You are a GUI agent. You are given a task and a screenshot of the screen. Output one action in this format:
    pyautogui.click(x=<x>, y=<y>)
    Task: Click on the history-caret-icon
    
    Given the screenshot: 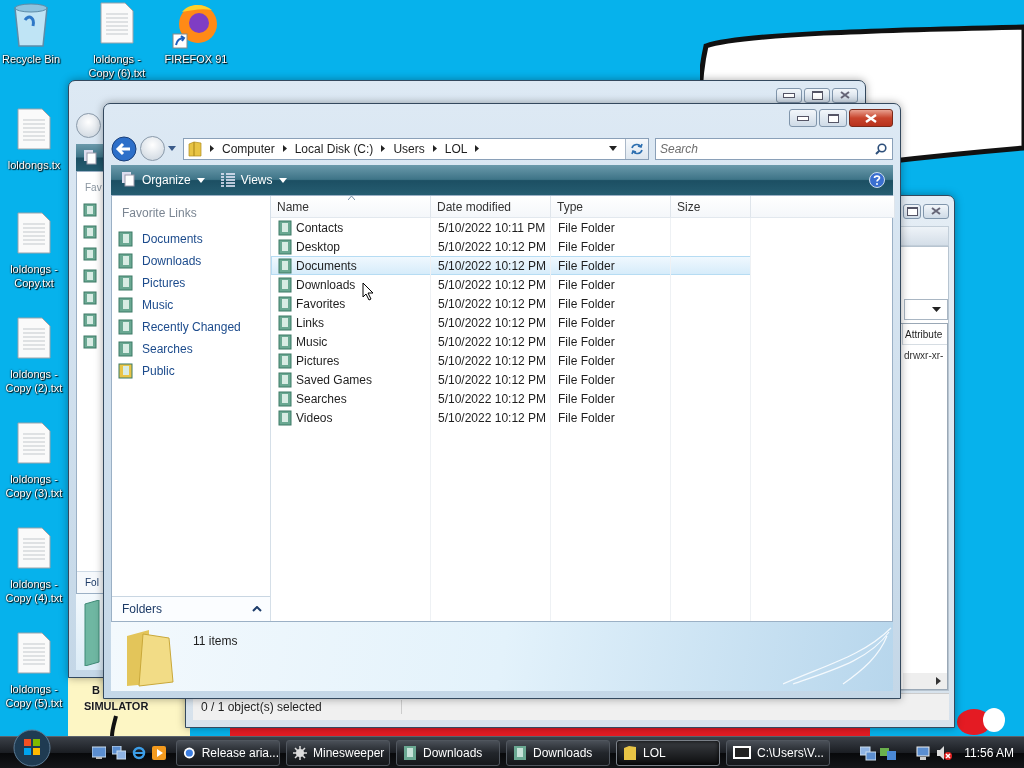 What is the action you would take?
    pyautogui.click(x=172, y=148)
    